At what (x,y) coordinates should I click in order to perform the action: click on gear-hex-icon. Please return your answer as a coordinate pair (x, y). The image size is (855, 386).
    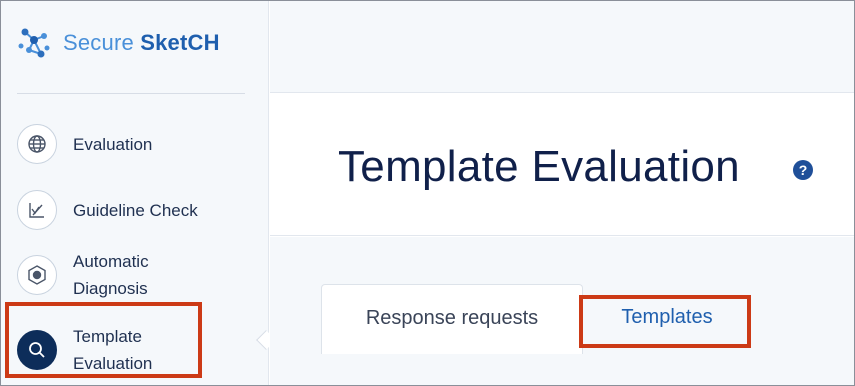
    Looking at the image, I should click on (37, 275).